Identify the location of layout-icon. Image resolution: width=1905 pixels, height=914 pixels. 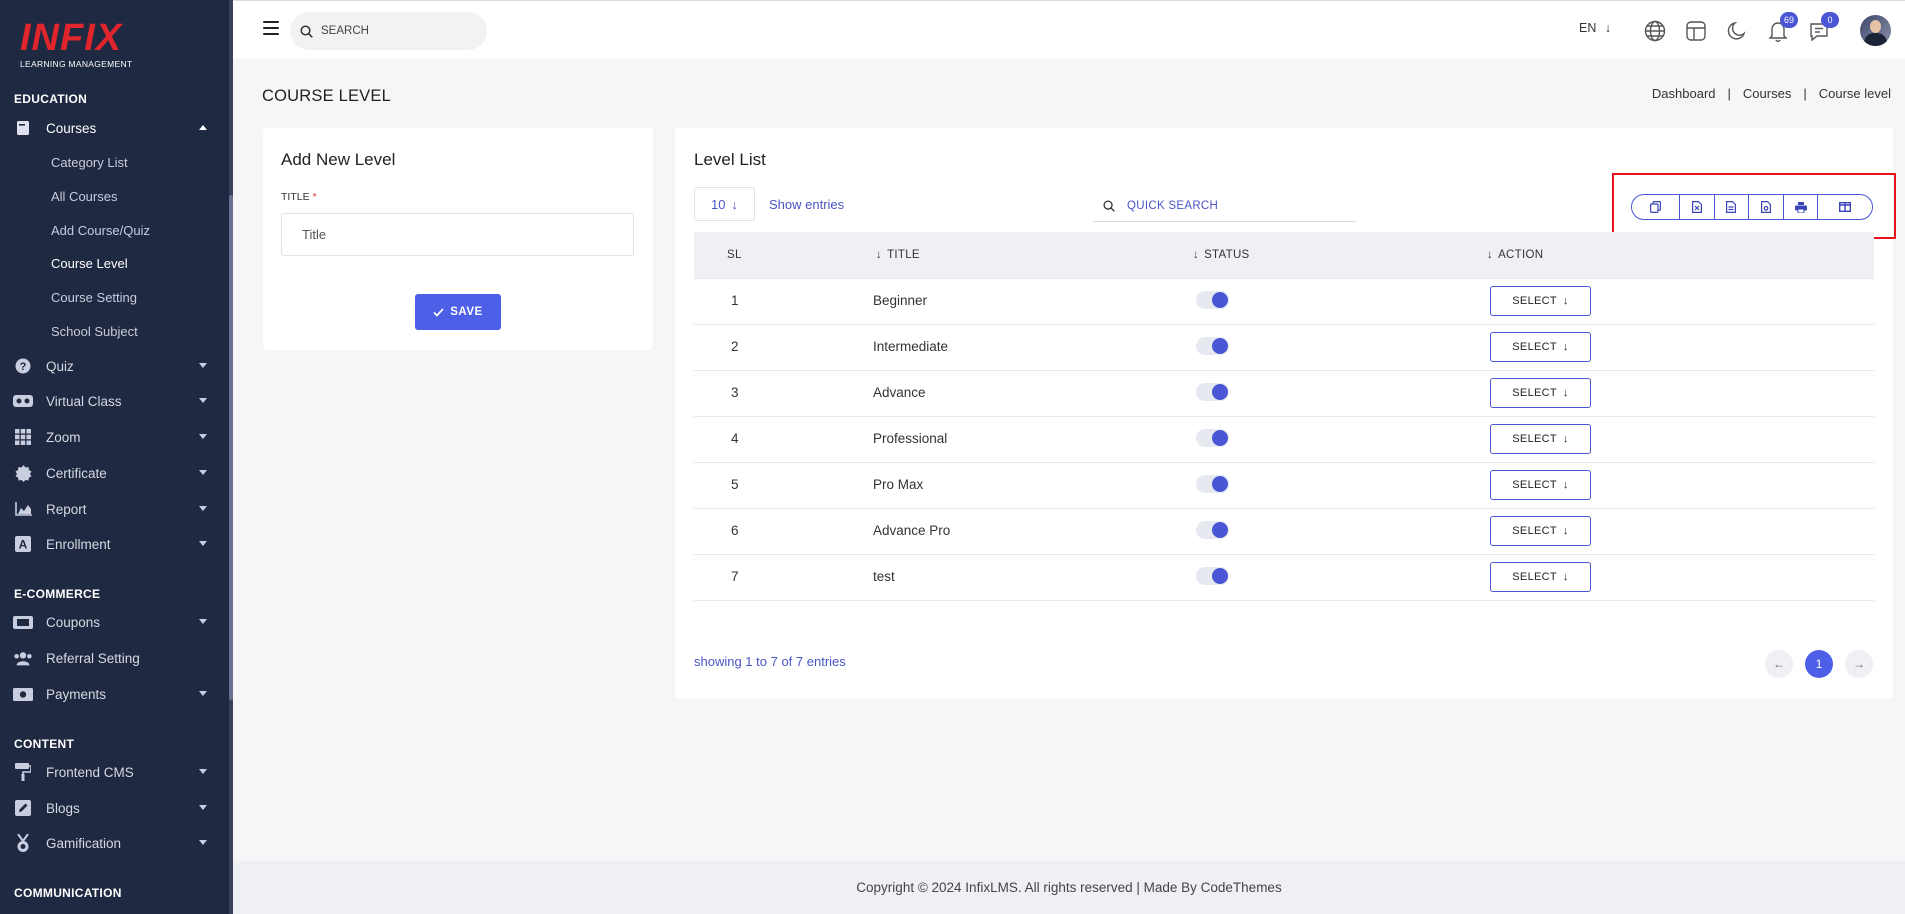
(1696, 31).